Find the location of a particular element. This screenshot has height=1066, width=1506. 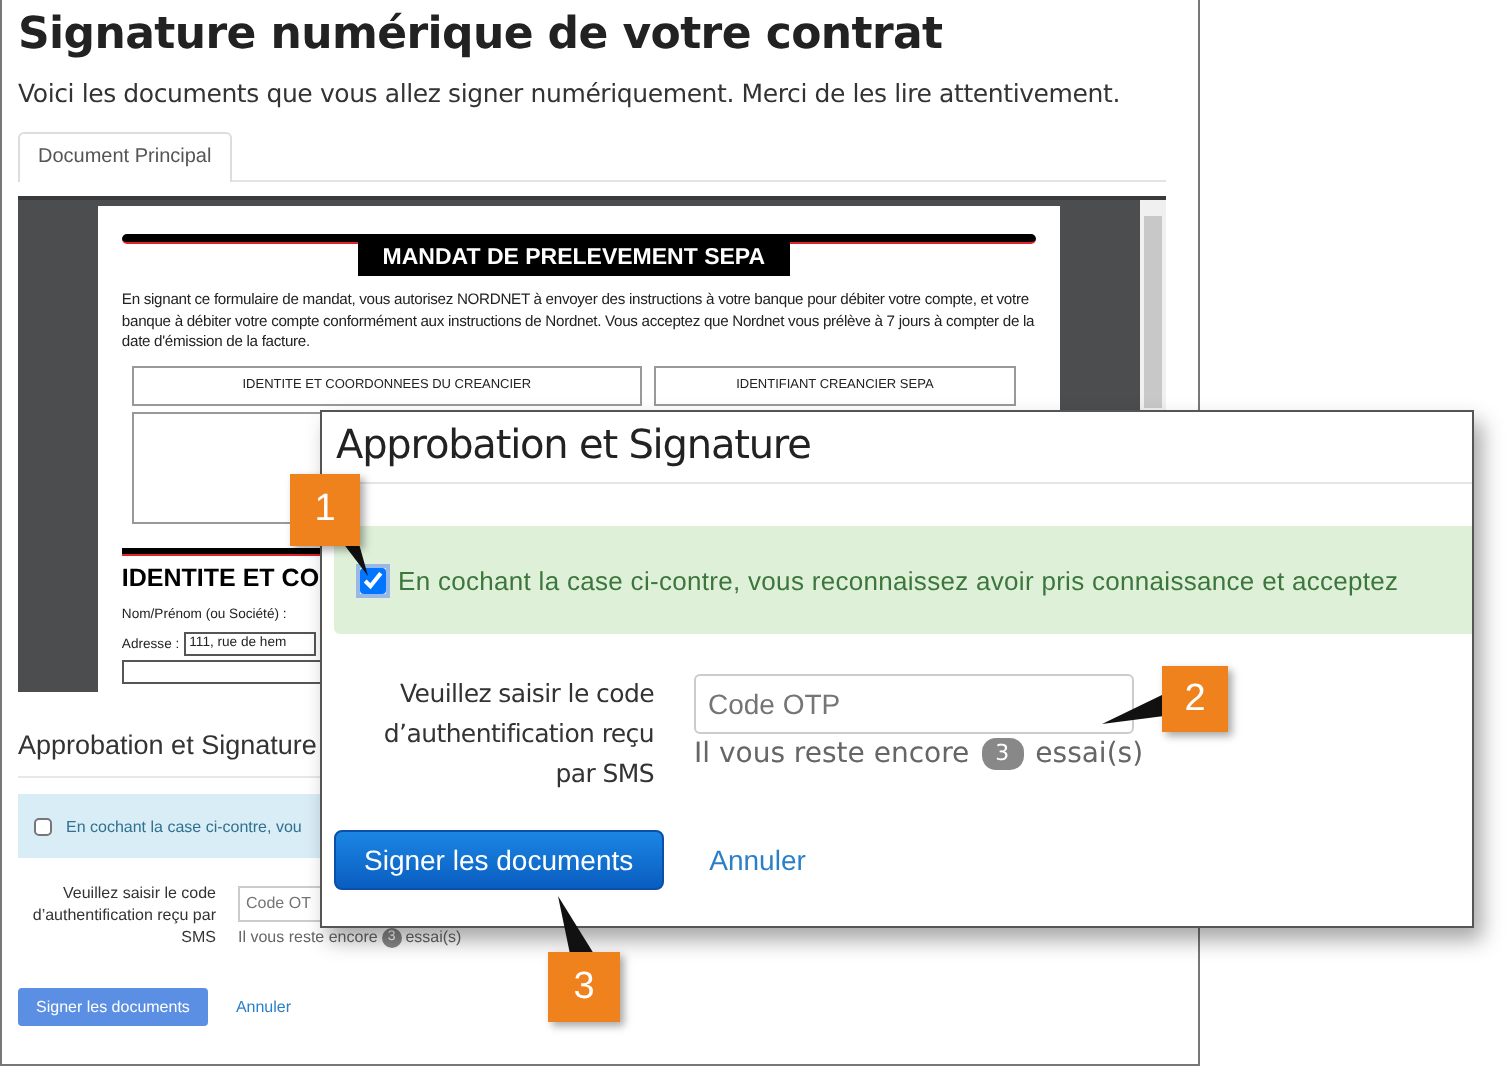

callout-badge: 1 is located at coordinates (325, 510).